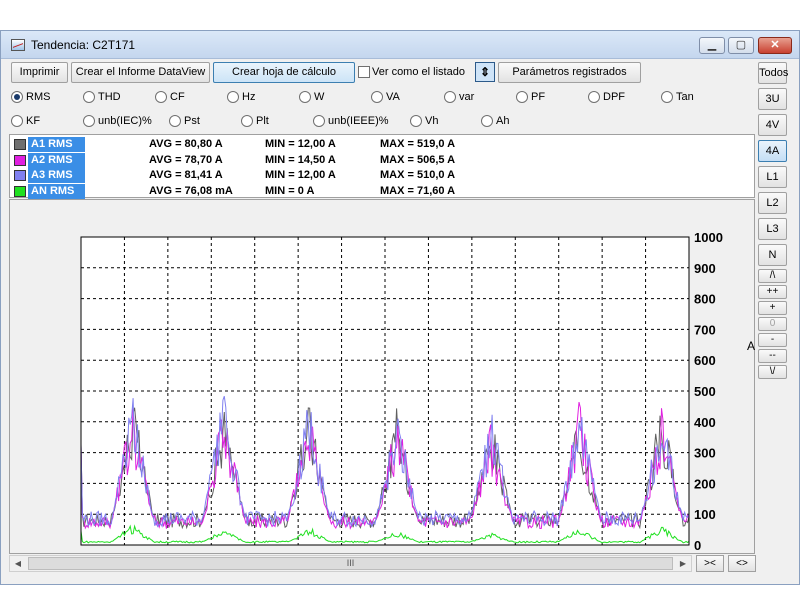  What do you see at coordinates (18, 563) in the screenshot?
I see `scroll-left-arrow-icon: ◀` at bounding box center [18, 563].